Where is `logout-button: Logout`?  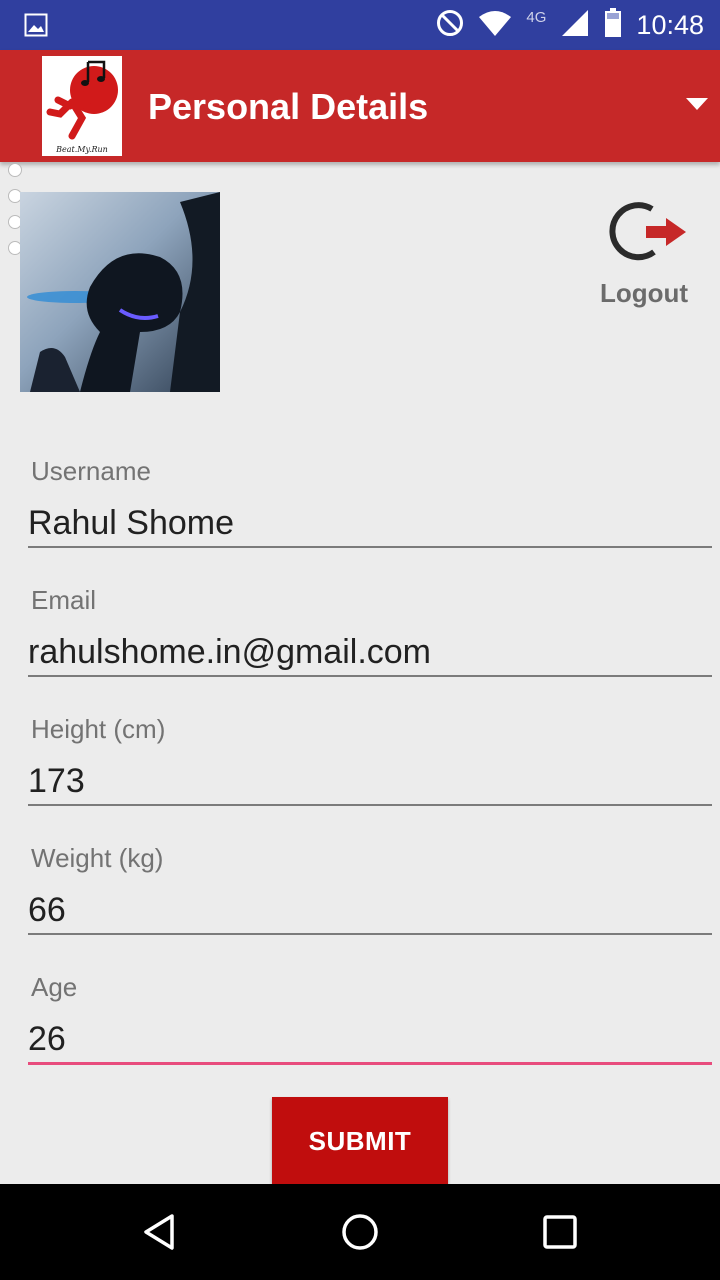
logout-button: Logout is located at coordinates (644, 252).